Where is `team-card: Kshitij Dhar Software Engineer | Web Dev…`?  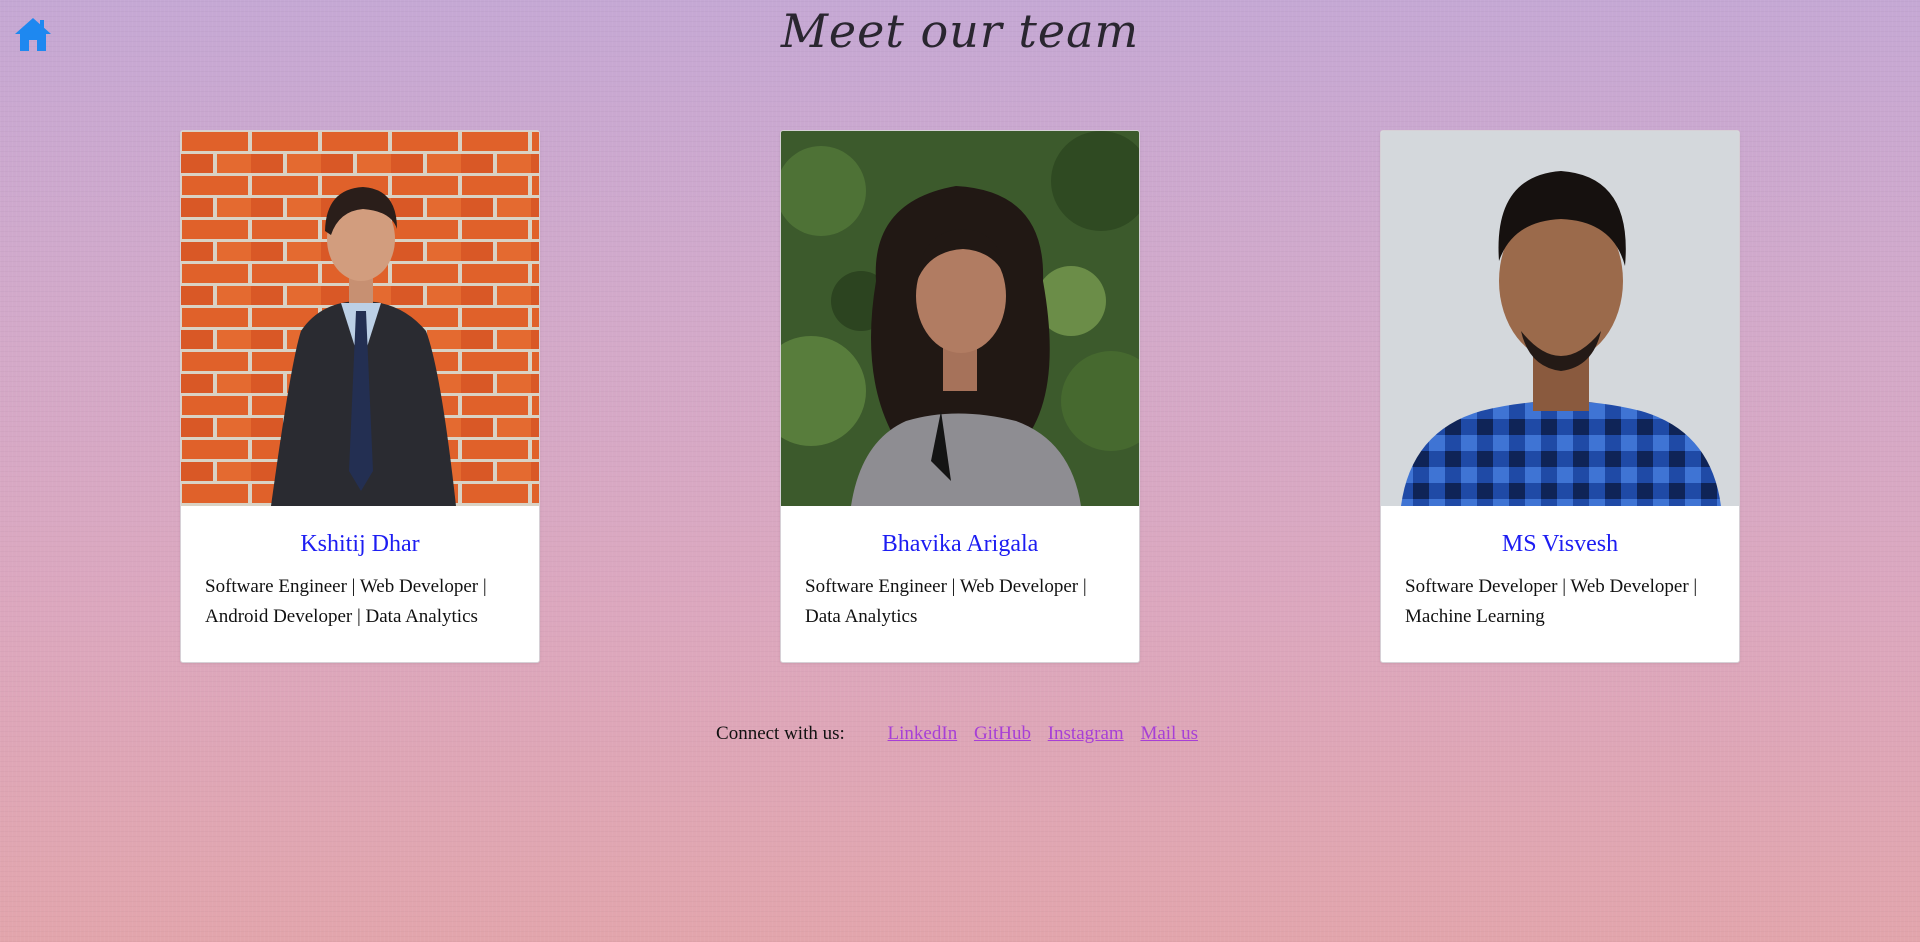 team-card: Kshitij Dhar Software Engineer | Web Dev… is located at coordinates (360, 396).